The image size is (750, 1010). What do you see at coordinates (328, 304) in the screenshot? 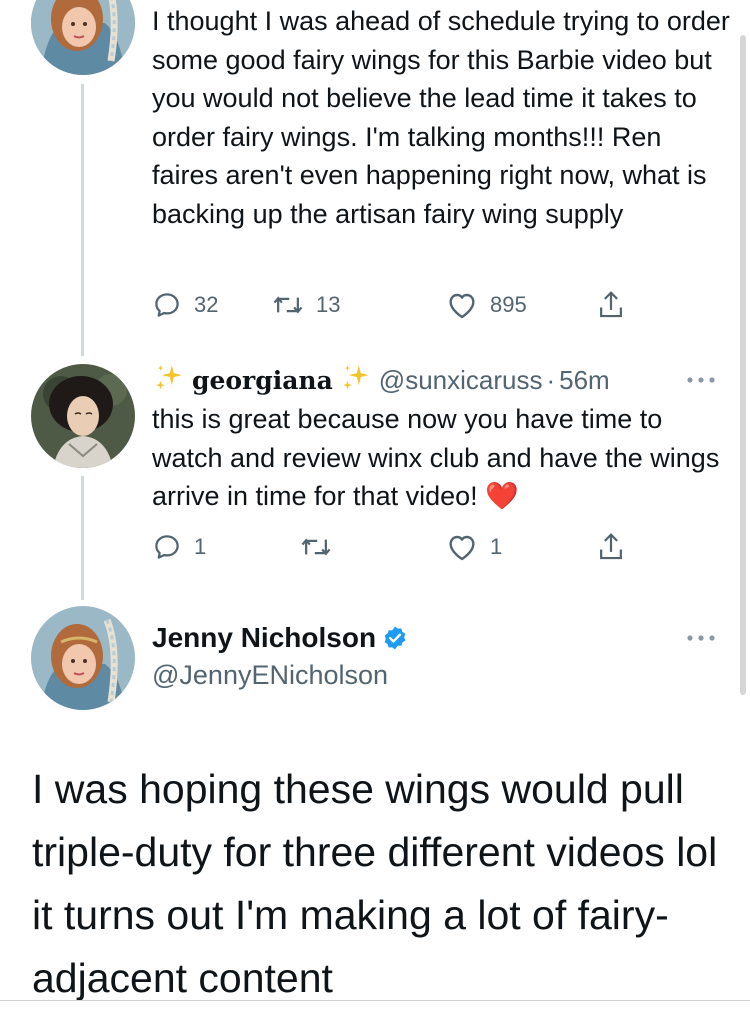
I see `retweet-count: 13` at bounding box center [328, 304].